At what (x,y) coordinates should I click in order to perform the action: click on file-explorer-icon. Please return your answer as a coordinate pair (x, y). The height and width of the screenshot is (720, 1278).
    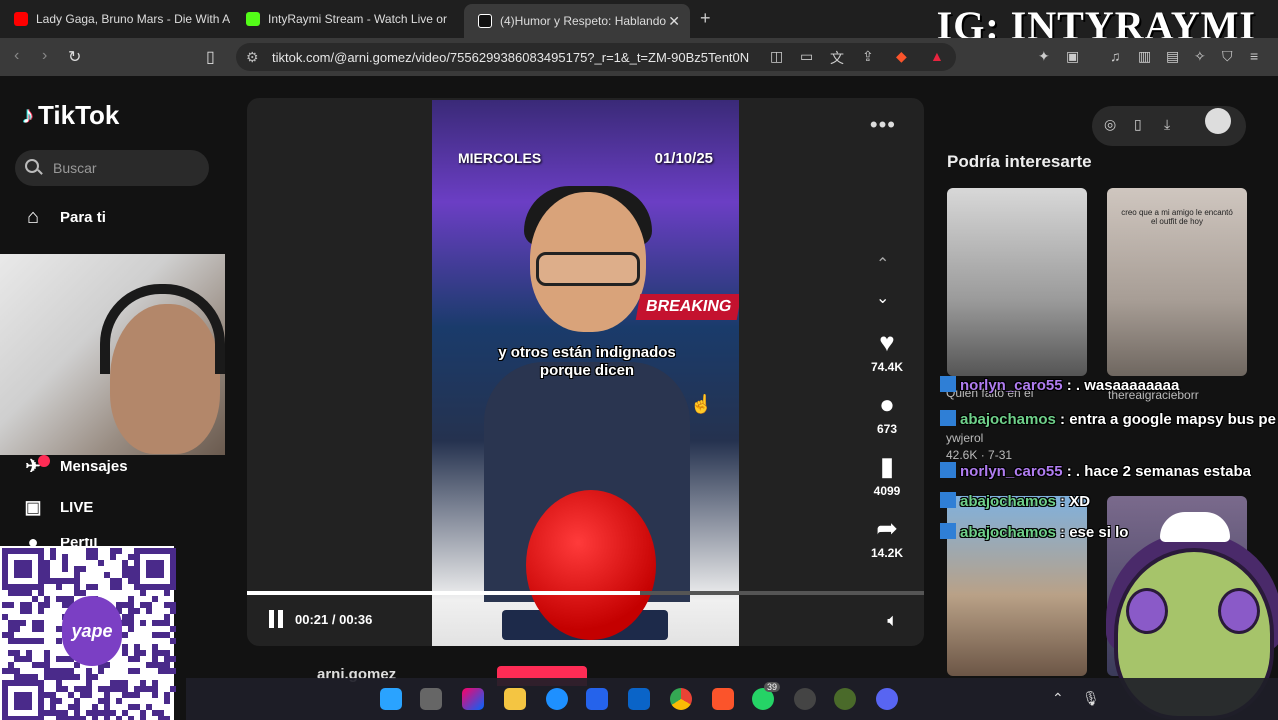
    Looking at the image, I should click on (515, 699).